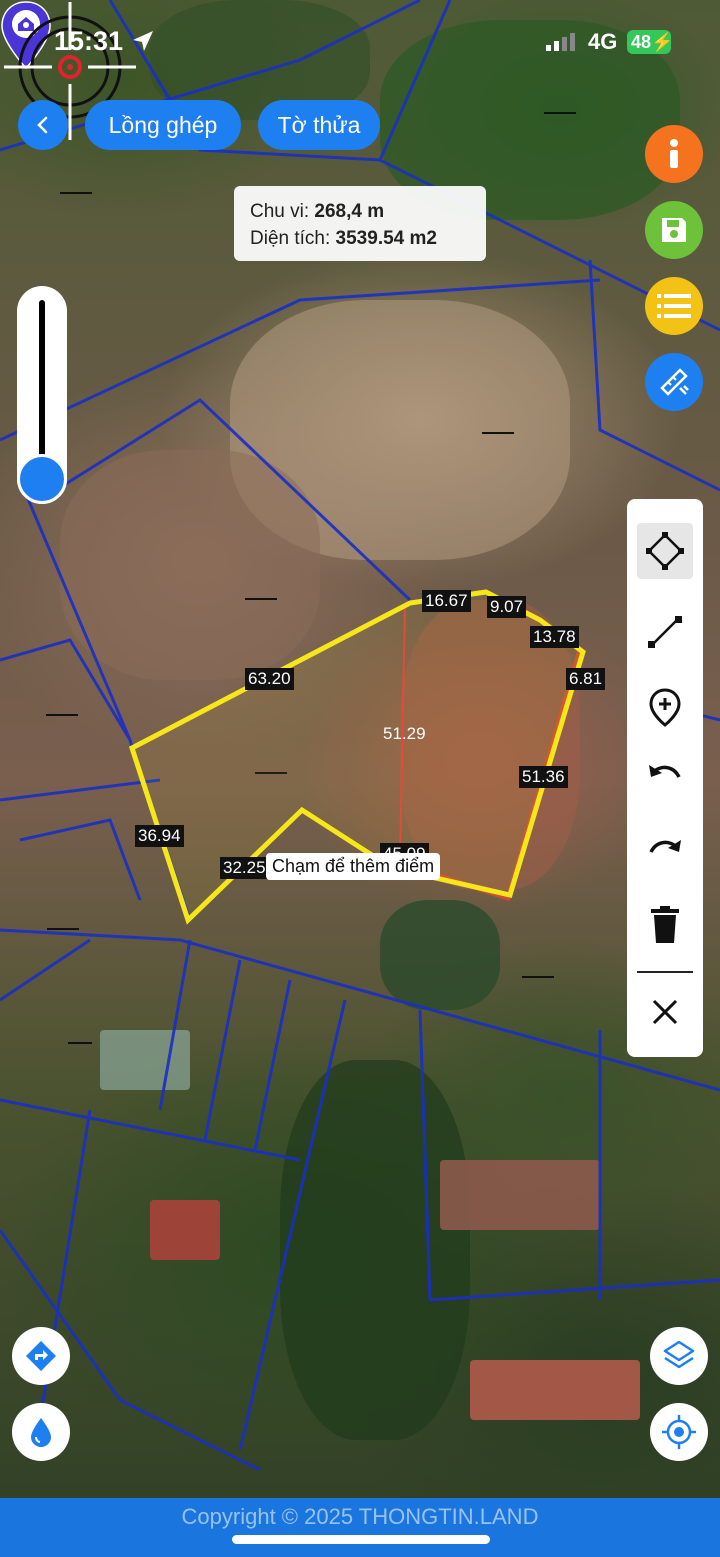  I want to click on signal-icon, so click(560, 42).